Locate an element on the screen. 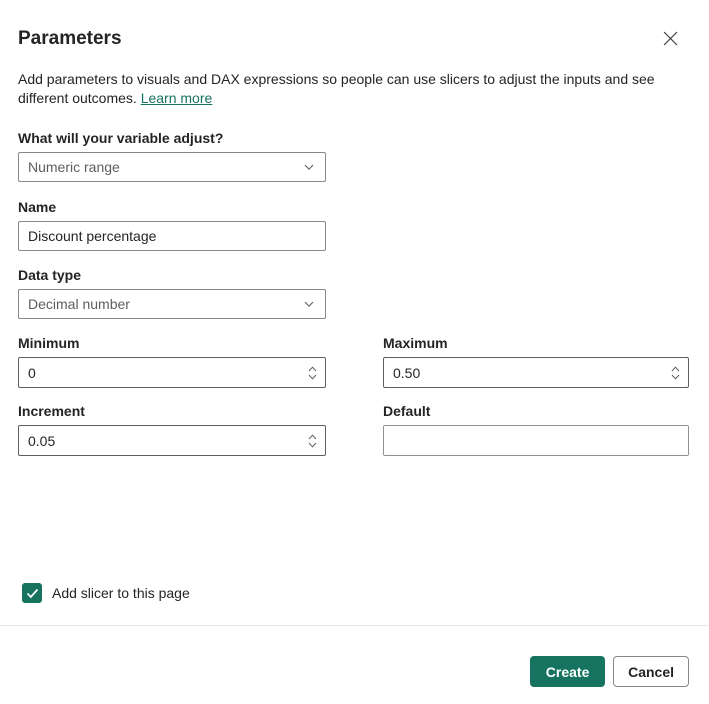 This screenshot has height=704, width=709. data-type-dropdown: Decimal number is located at coordinates (172, 304).